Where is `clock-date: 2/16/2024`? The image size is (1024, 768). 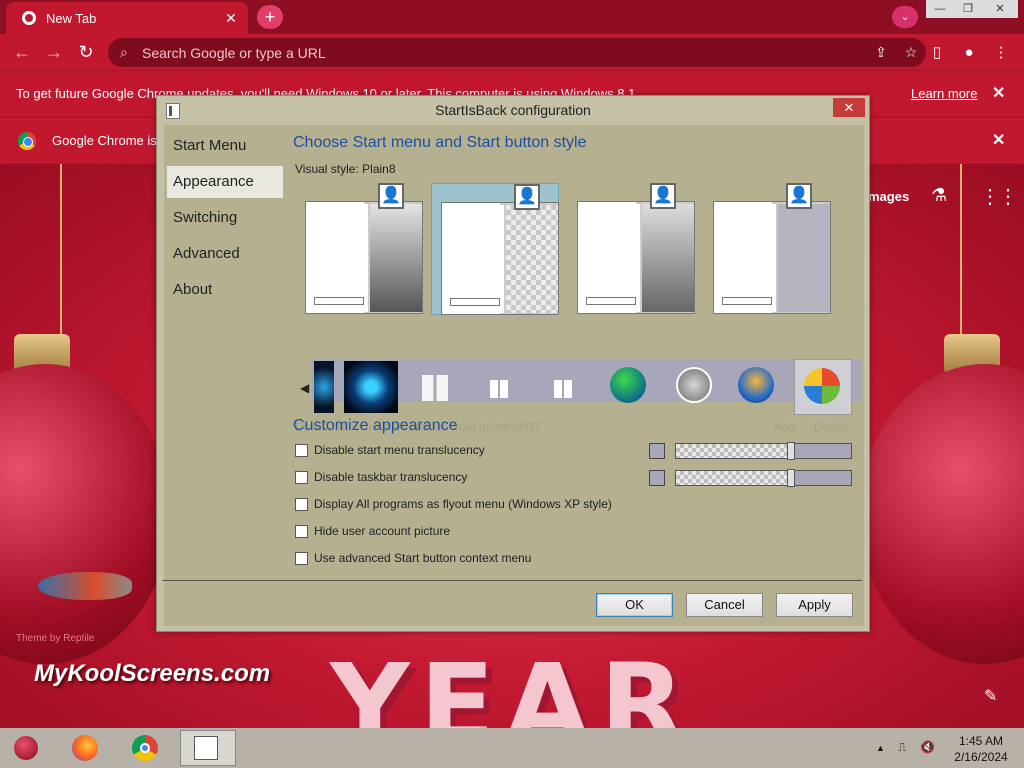
clock-date: 2/16/2024 is located at coordinates (981, 757).